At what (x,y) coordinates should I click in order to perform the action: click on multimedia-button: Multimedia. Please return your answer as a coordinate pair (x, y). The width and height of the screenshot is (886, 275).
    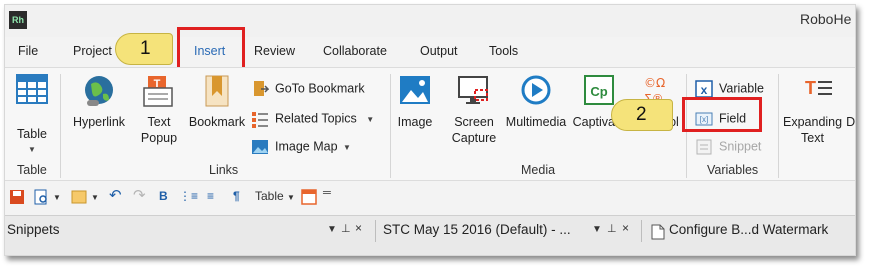
    Looking at the image, I should click on (536, 102).